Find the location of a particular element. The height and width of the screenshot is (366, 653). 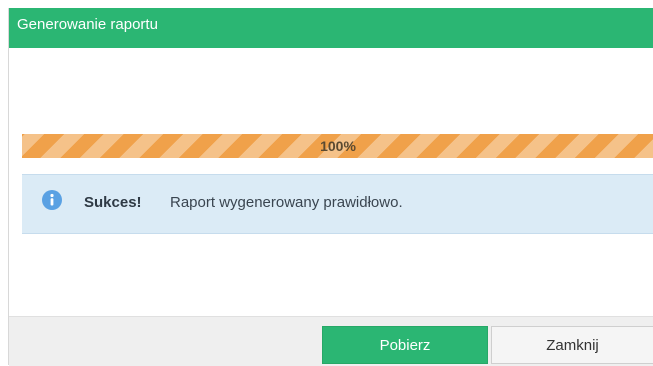

alert-title: Sukces! is located at coordinates (113, 202).